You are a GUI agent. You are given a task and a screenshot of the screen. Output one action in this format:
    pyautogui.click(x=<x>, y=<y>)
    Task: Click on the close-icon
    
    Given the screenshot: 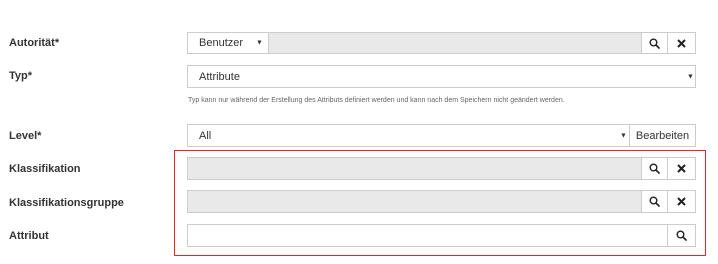 What is the action you would take?
    pyautogui.click(x=681, y=43)
    